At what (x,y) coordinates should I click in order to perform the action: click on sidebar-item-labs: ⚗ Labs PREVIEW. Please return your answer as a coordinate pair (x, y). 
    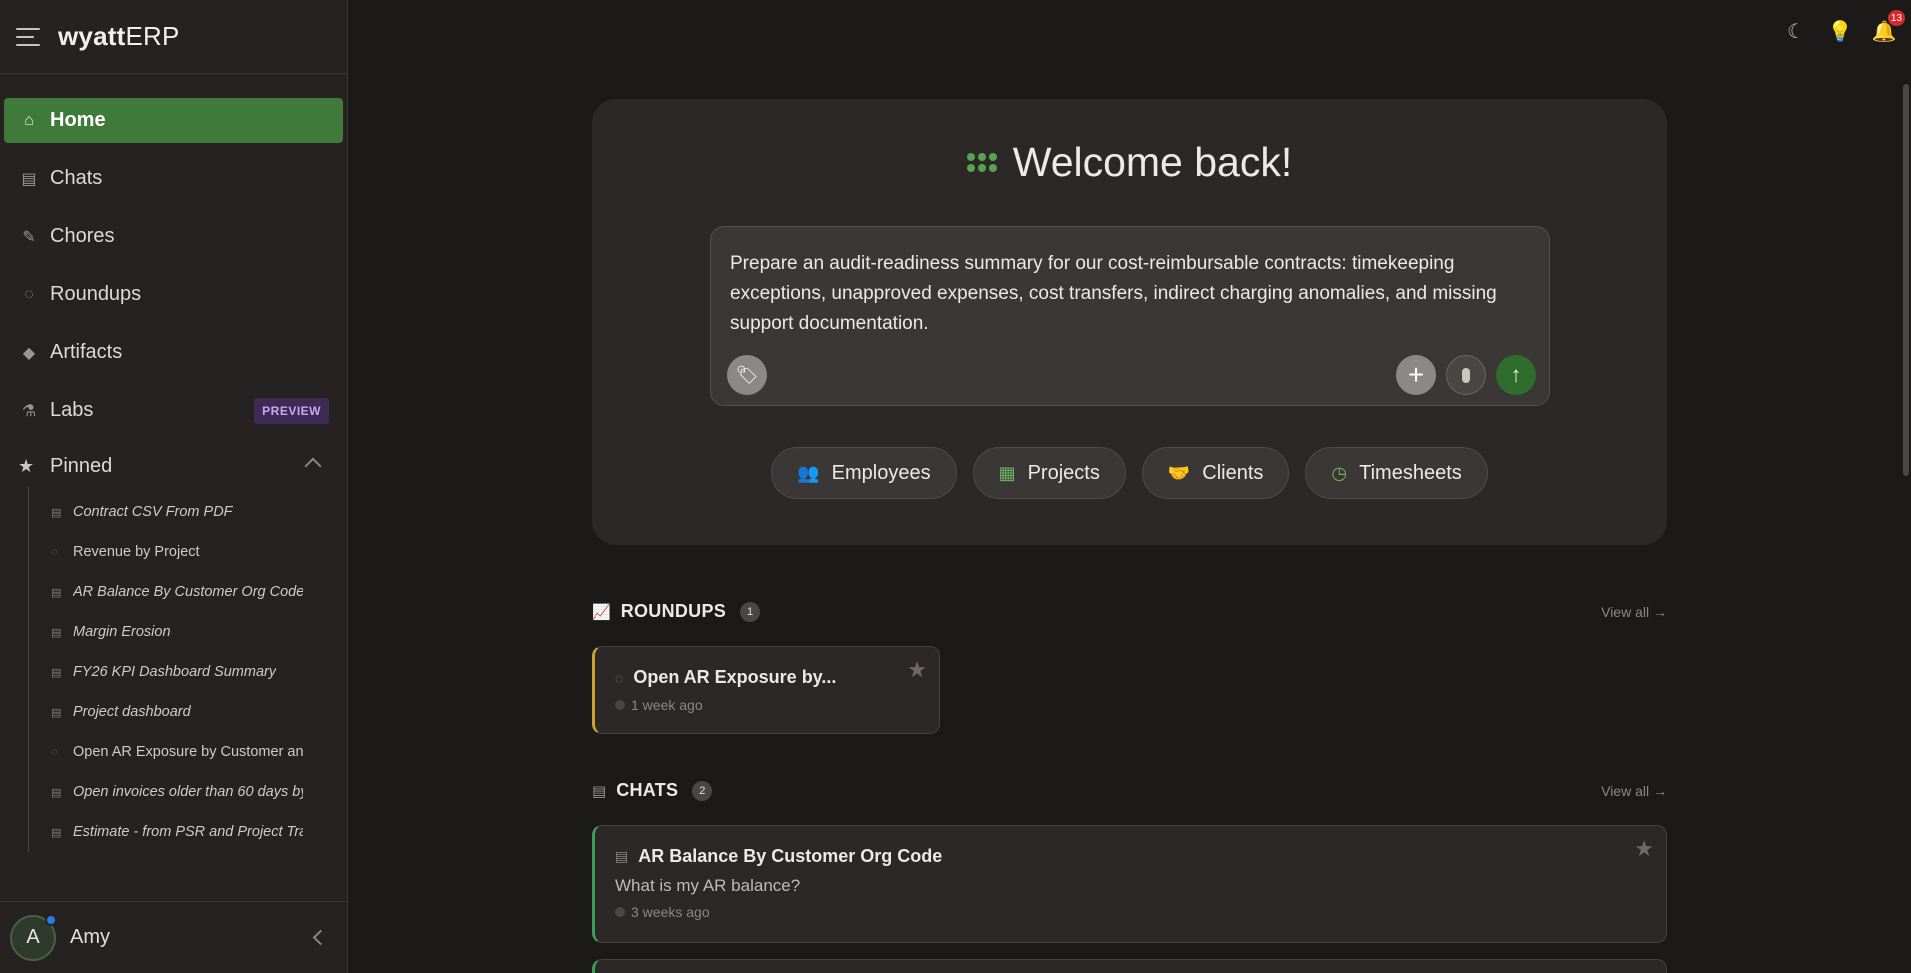
    Looking at the image, I should click on (173, 410).